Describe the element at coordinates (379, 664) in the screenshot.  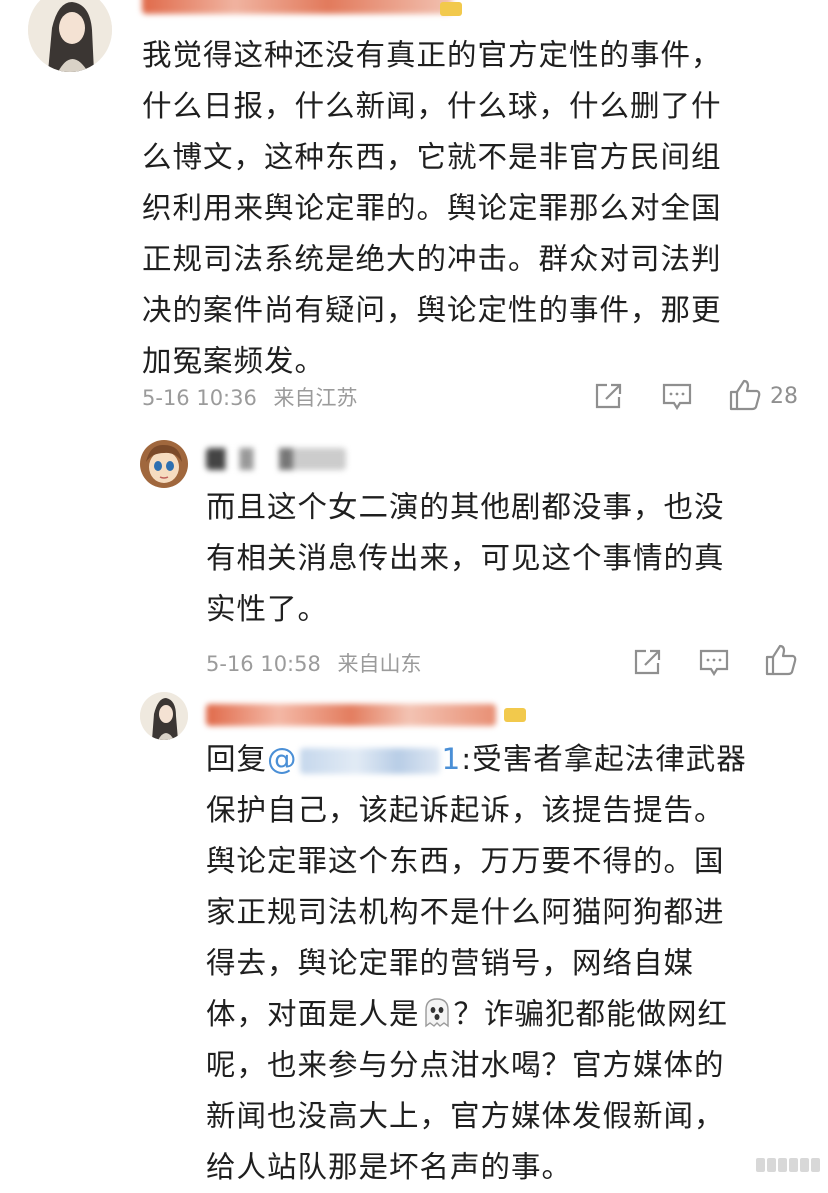
I see `comment-location: 来自山东` at that location.